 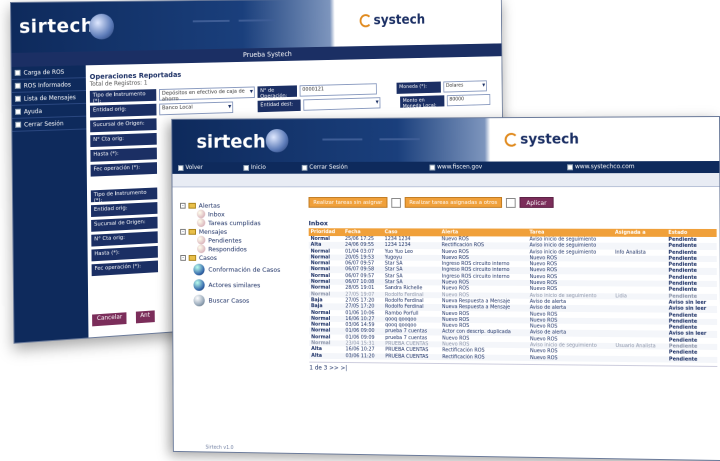 I want to click on tree-mensajes: - Mensajes, so click(x=241, y=231).